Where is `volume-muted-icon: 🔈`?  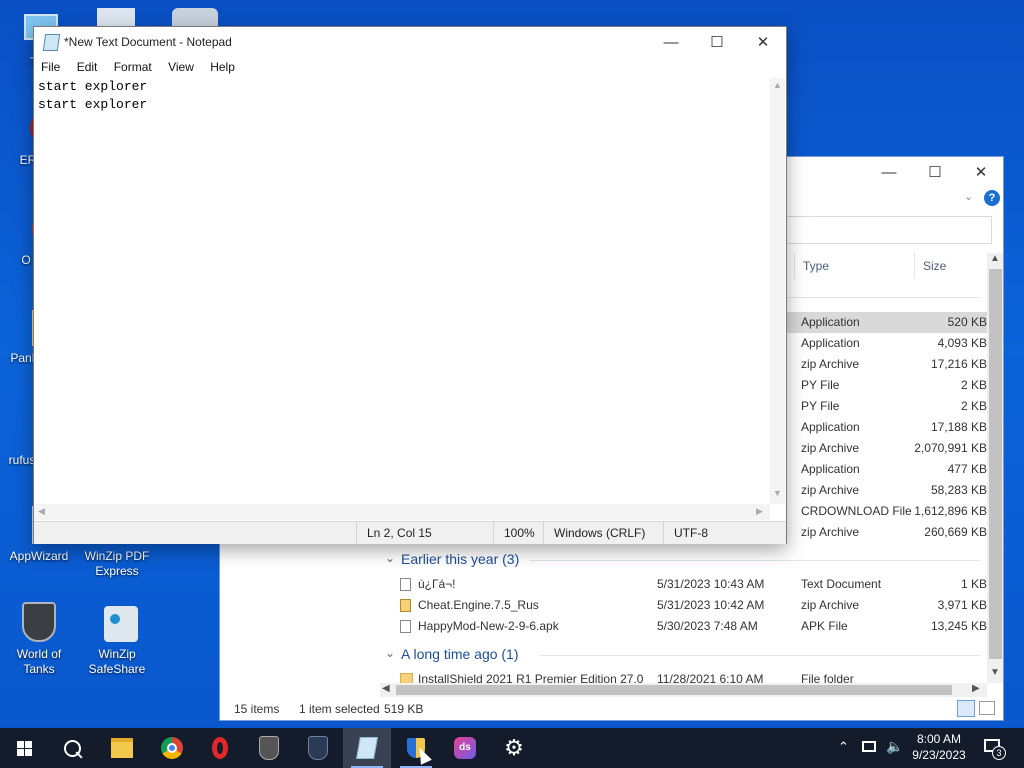 volume-muted-icon: 🔈 is located at coordinates (894, 746).